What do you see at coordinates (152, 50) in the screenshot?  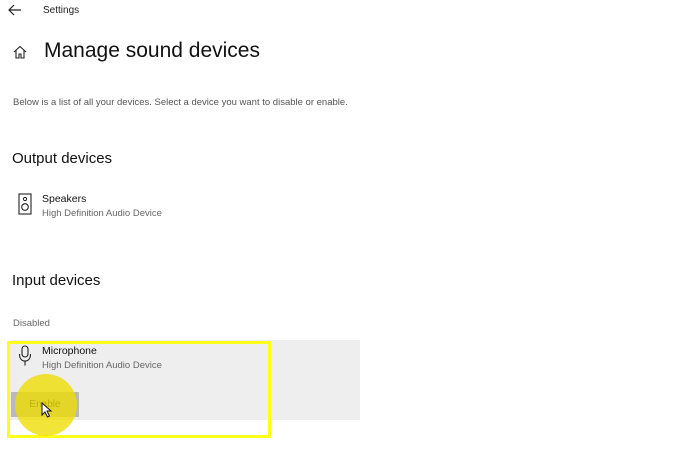 I see `page-title: Manage sound devices` at bounding box center [152, 50].